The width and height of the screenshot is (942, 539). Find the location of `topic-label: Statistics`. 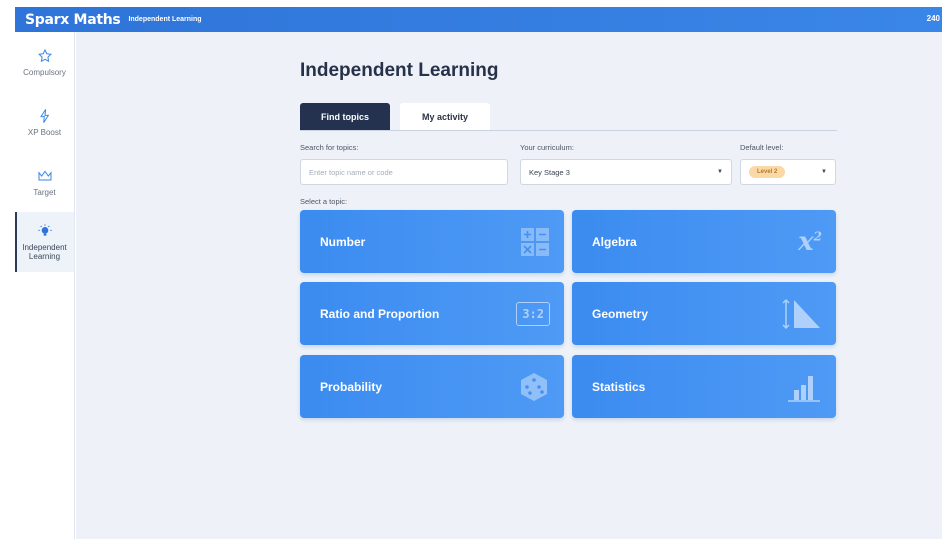

topic-label: Statistics is located at coordinates (619, 386).